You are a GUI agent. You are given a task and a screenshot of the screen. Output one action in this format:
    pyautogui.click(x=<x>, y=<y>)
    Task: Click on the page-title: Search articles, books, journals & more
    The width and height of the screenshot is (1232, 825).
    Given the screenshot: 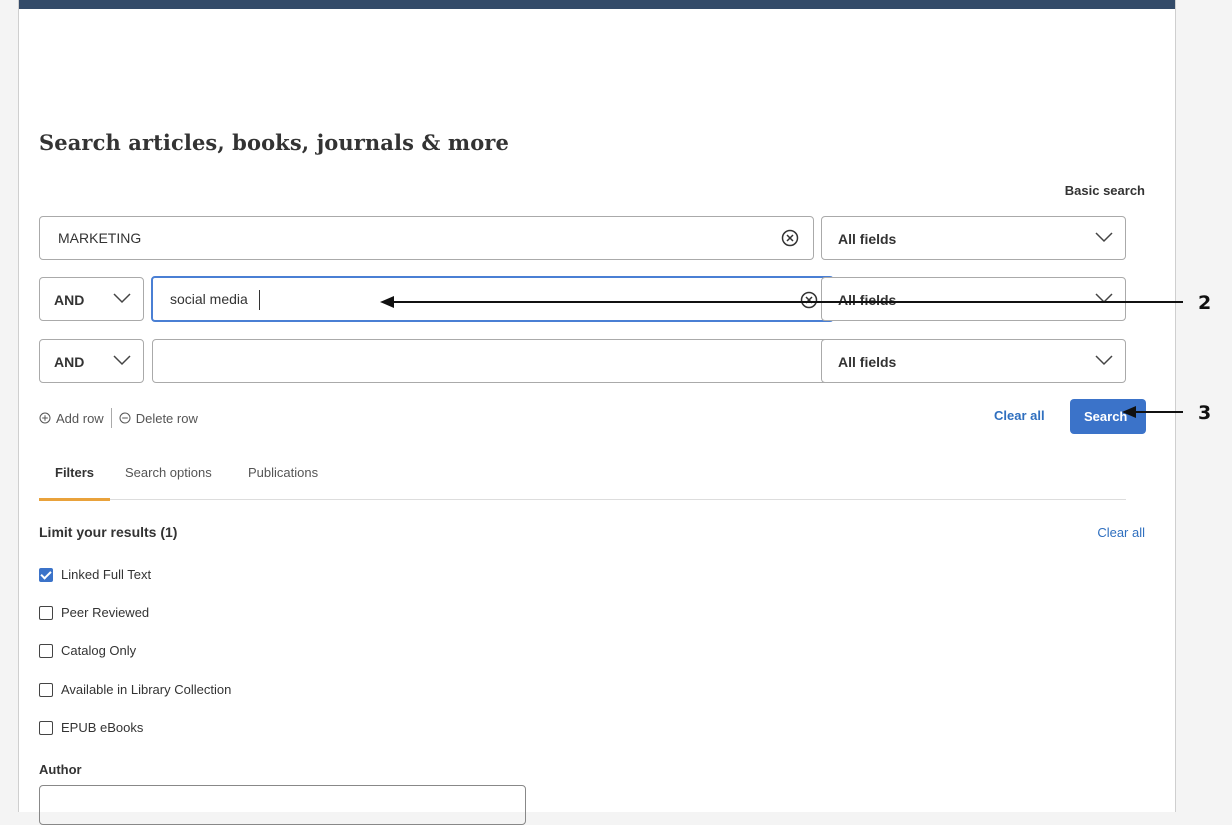 What is the action you would take?
    pyautogui.click(x=274, y=142)
    